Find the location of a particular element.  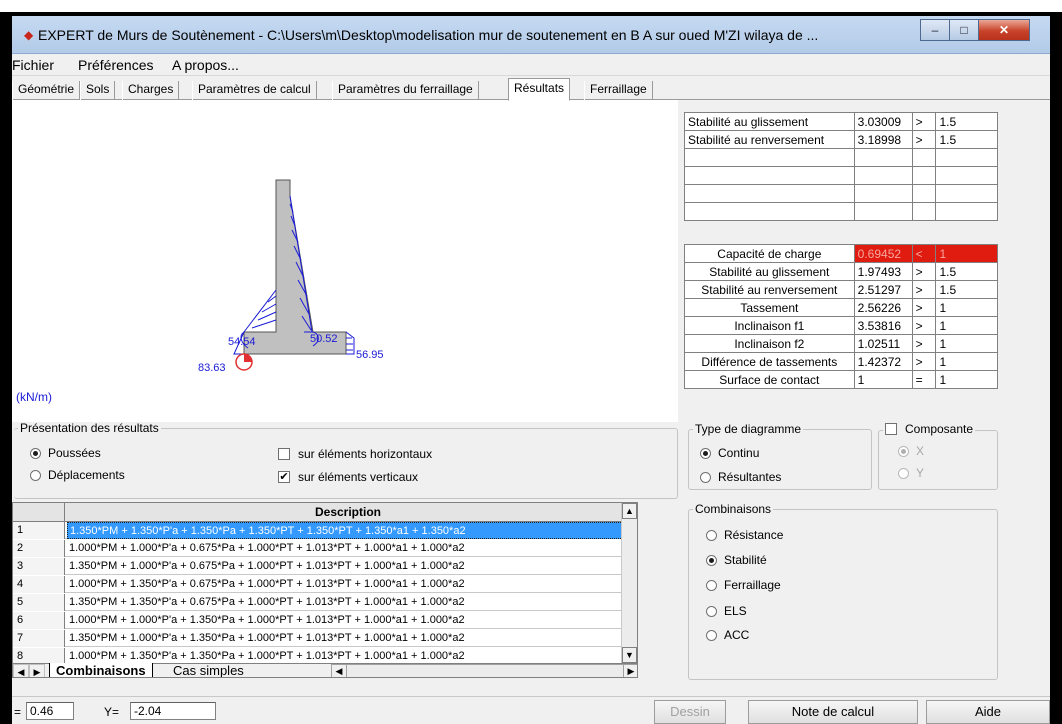

combinaisons-legend: Combinaisons is located at coordinates (733, 509).